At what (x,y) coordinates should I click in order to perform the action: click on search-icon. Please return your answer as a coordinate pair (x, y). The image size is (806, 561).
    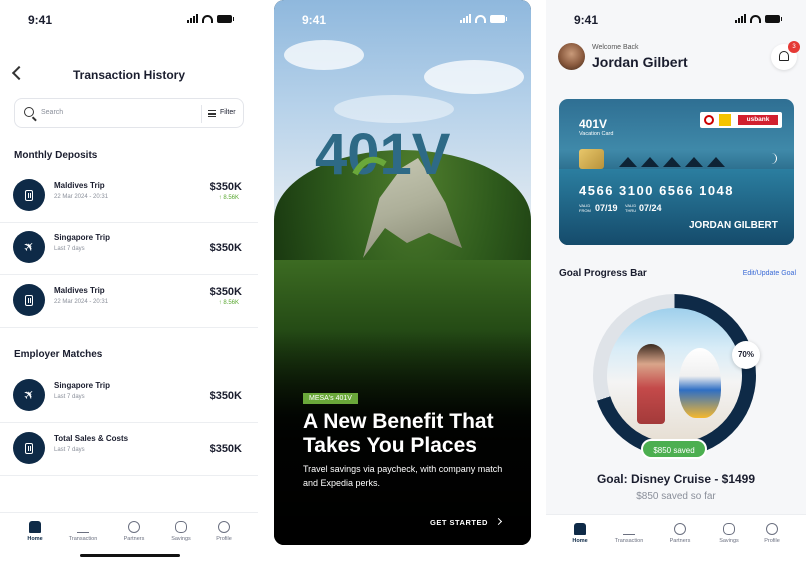
    Looking at the image, I should click on (29, 112).